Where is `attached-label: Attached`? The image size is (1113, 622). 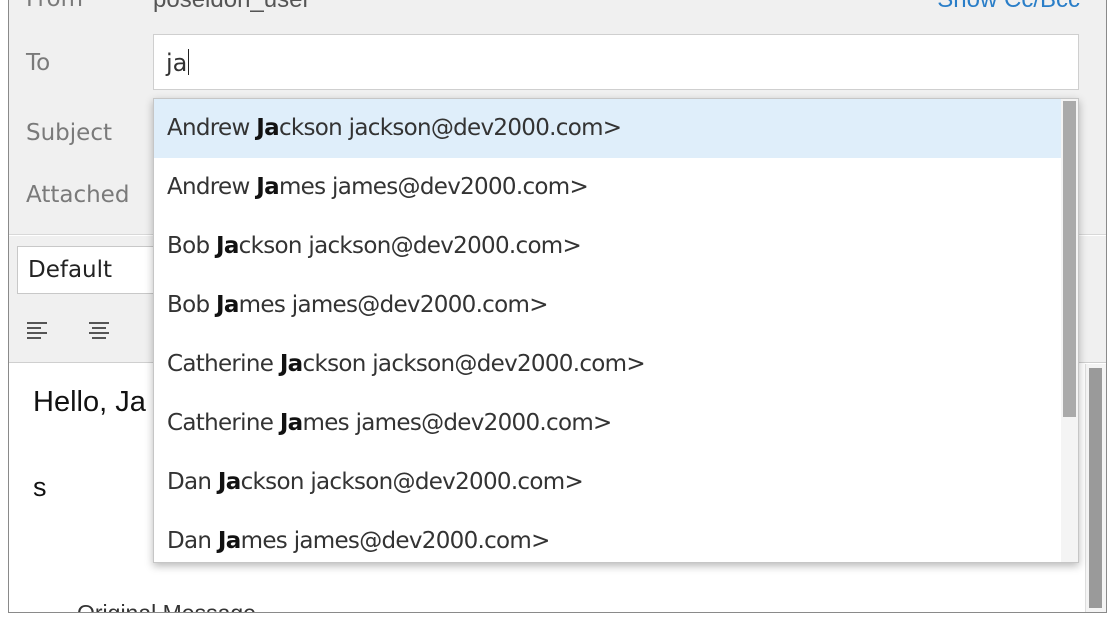
attached-label: Attached is located at coordinates (78, 195).